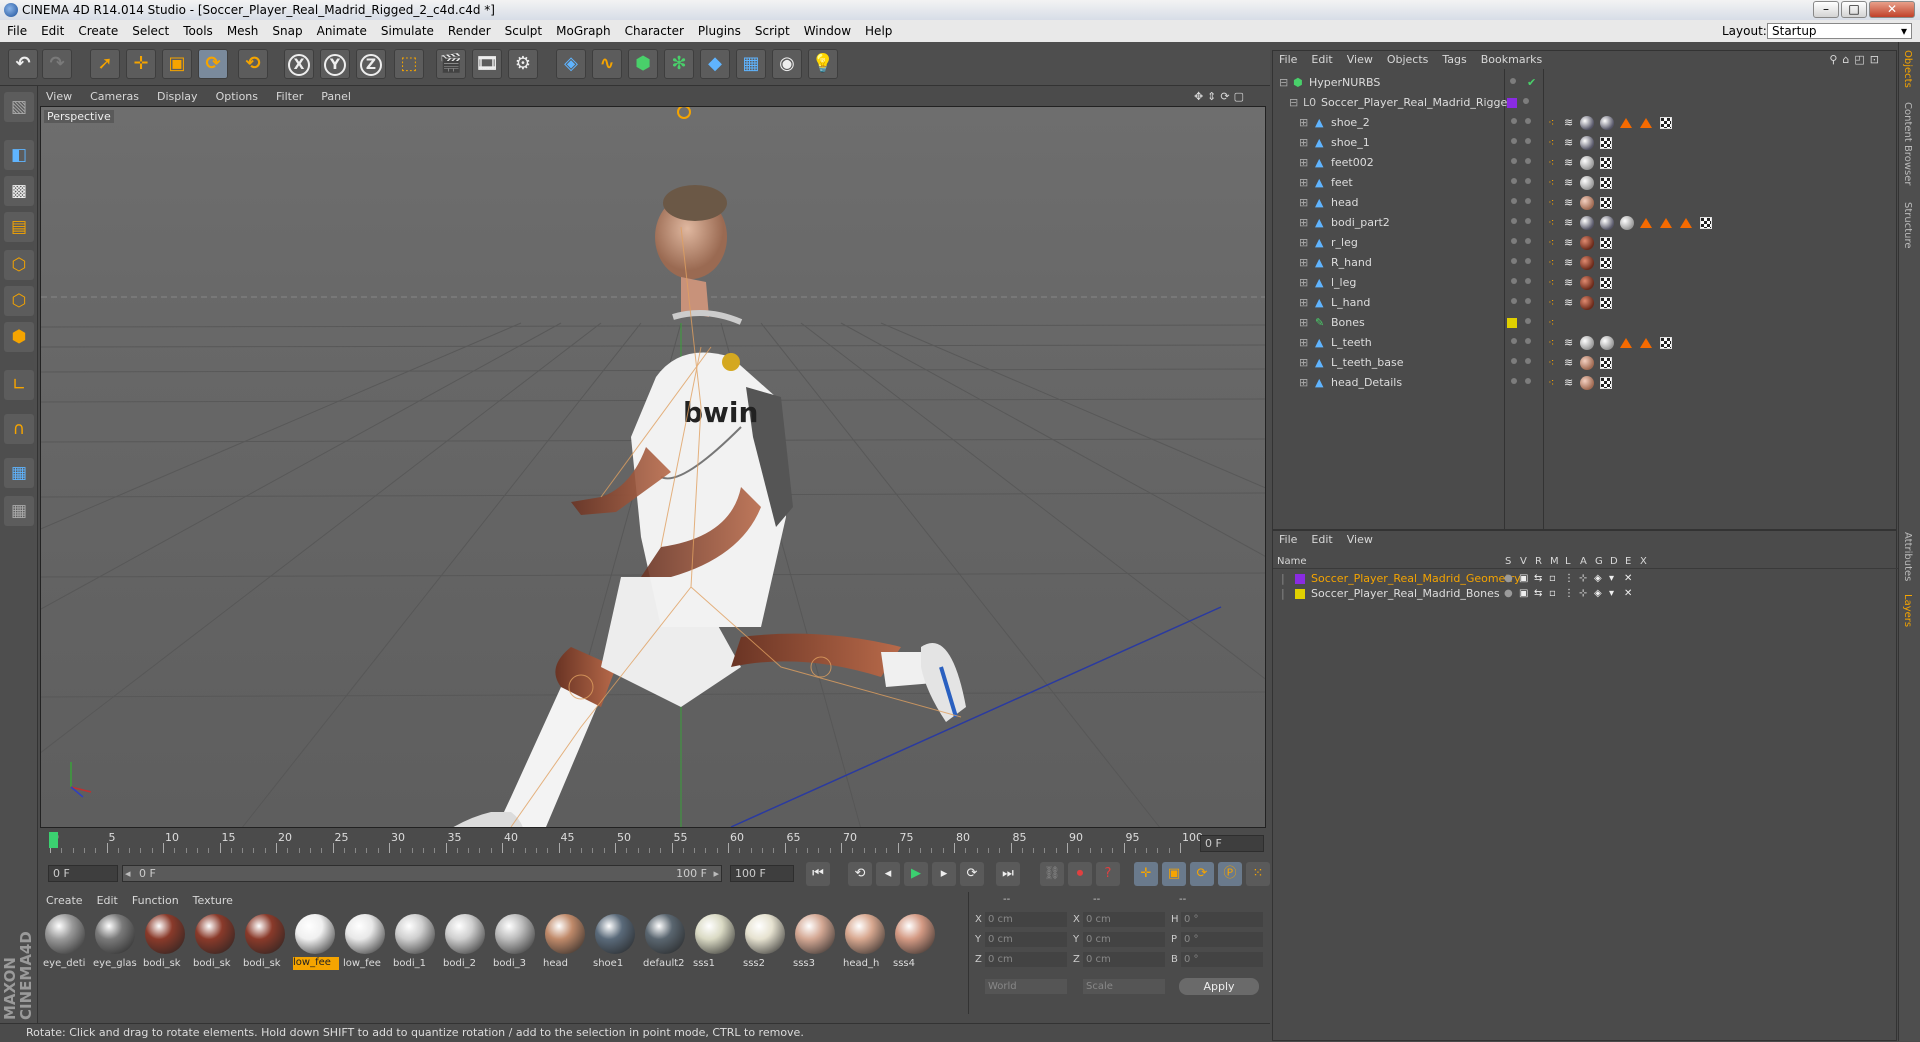 The height and width of the screenshot is (1042, 1920). Describe the element at coordinates (65, 901) in the screenshot. I see `material-menu-create: Create` at that location.